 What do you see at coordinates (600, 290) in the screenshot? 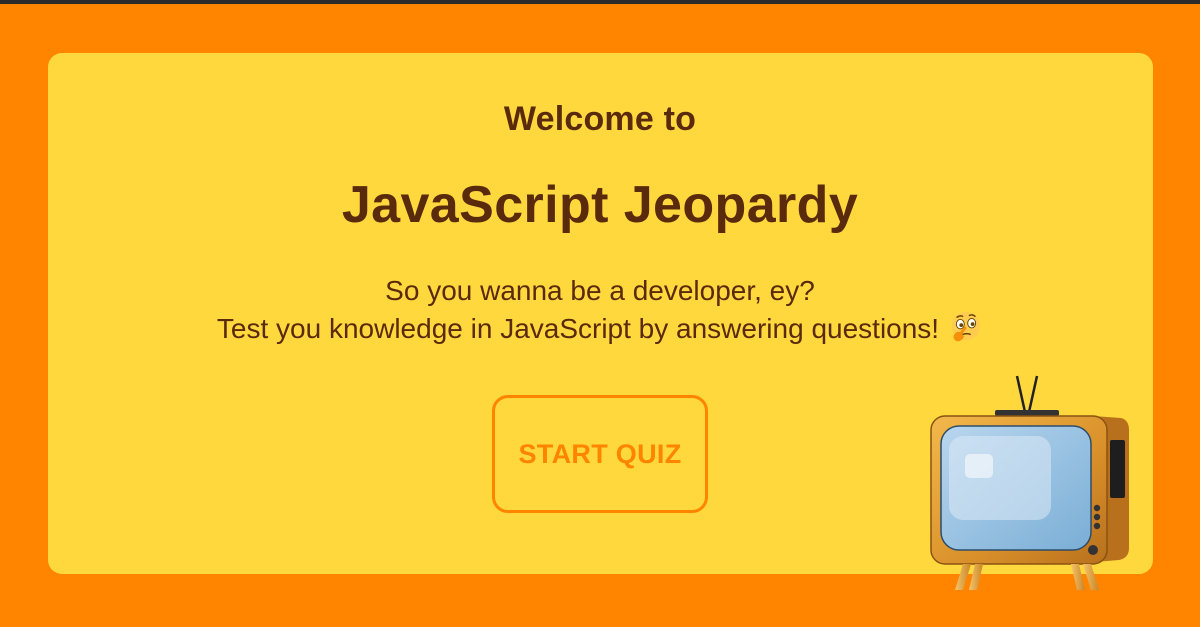
I see `intro-line-1: So you wanna be a developer, ey?` at bounding box center [600, 290].